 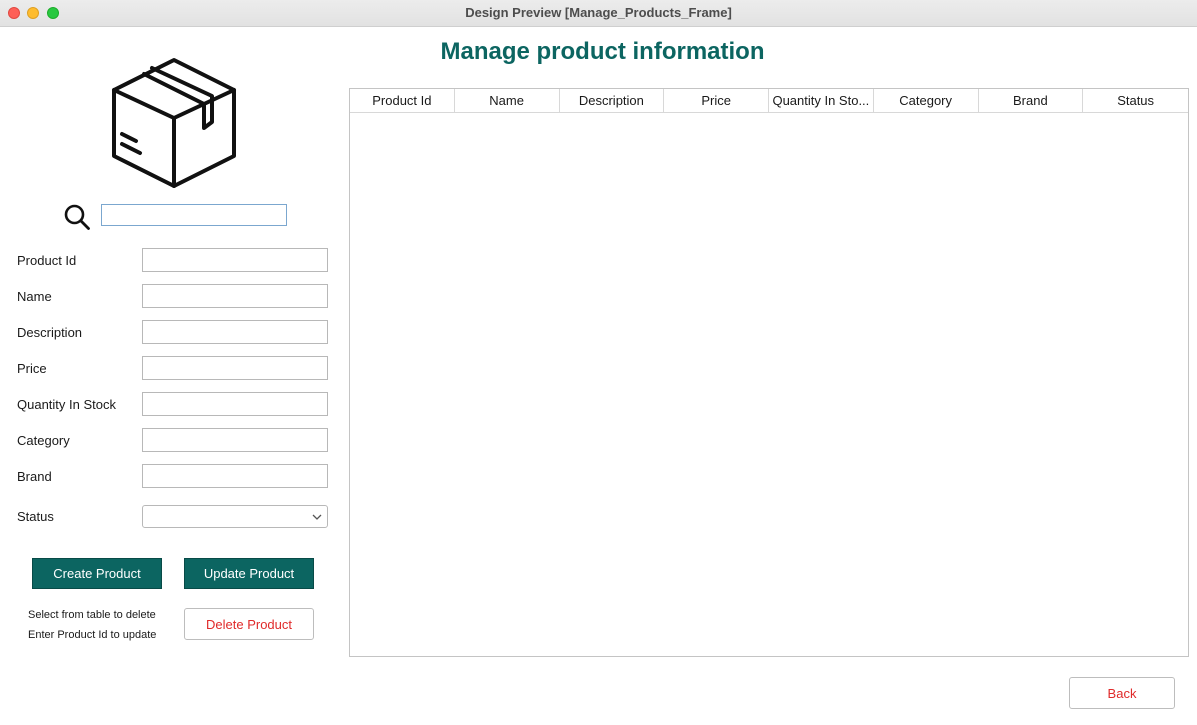 I want to click on search-icon, so click(x=77, y=217).